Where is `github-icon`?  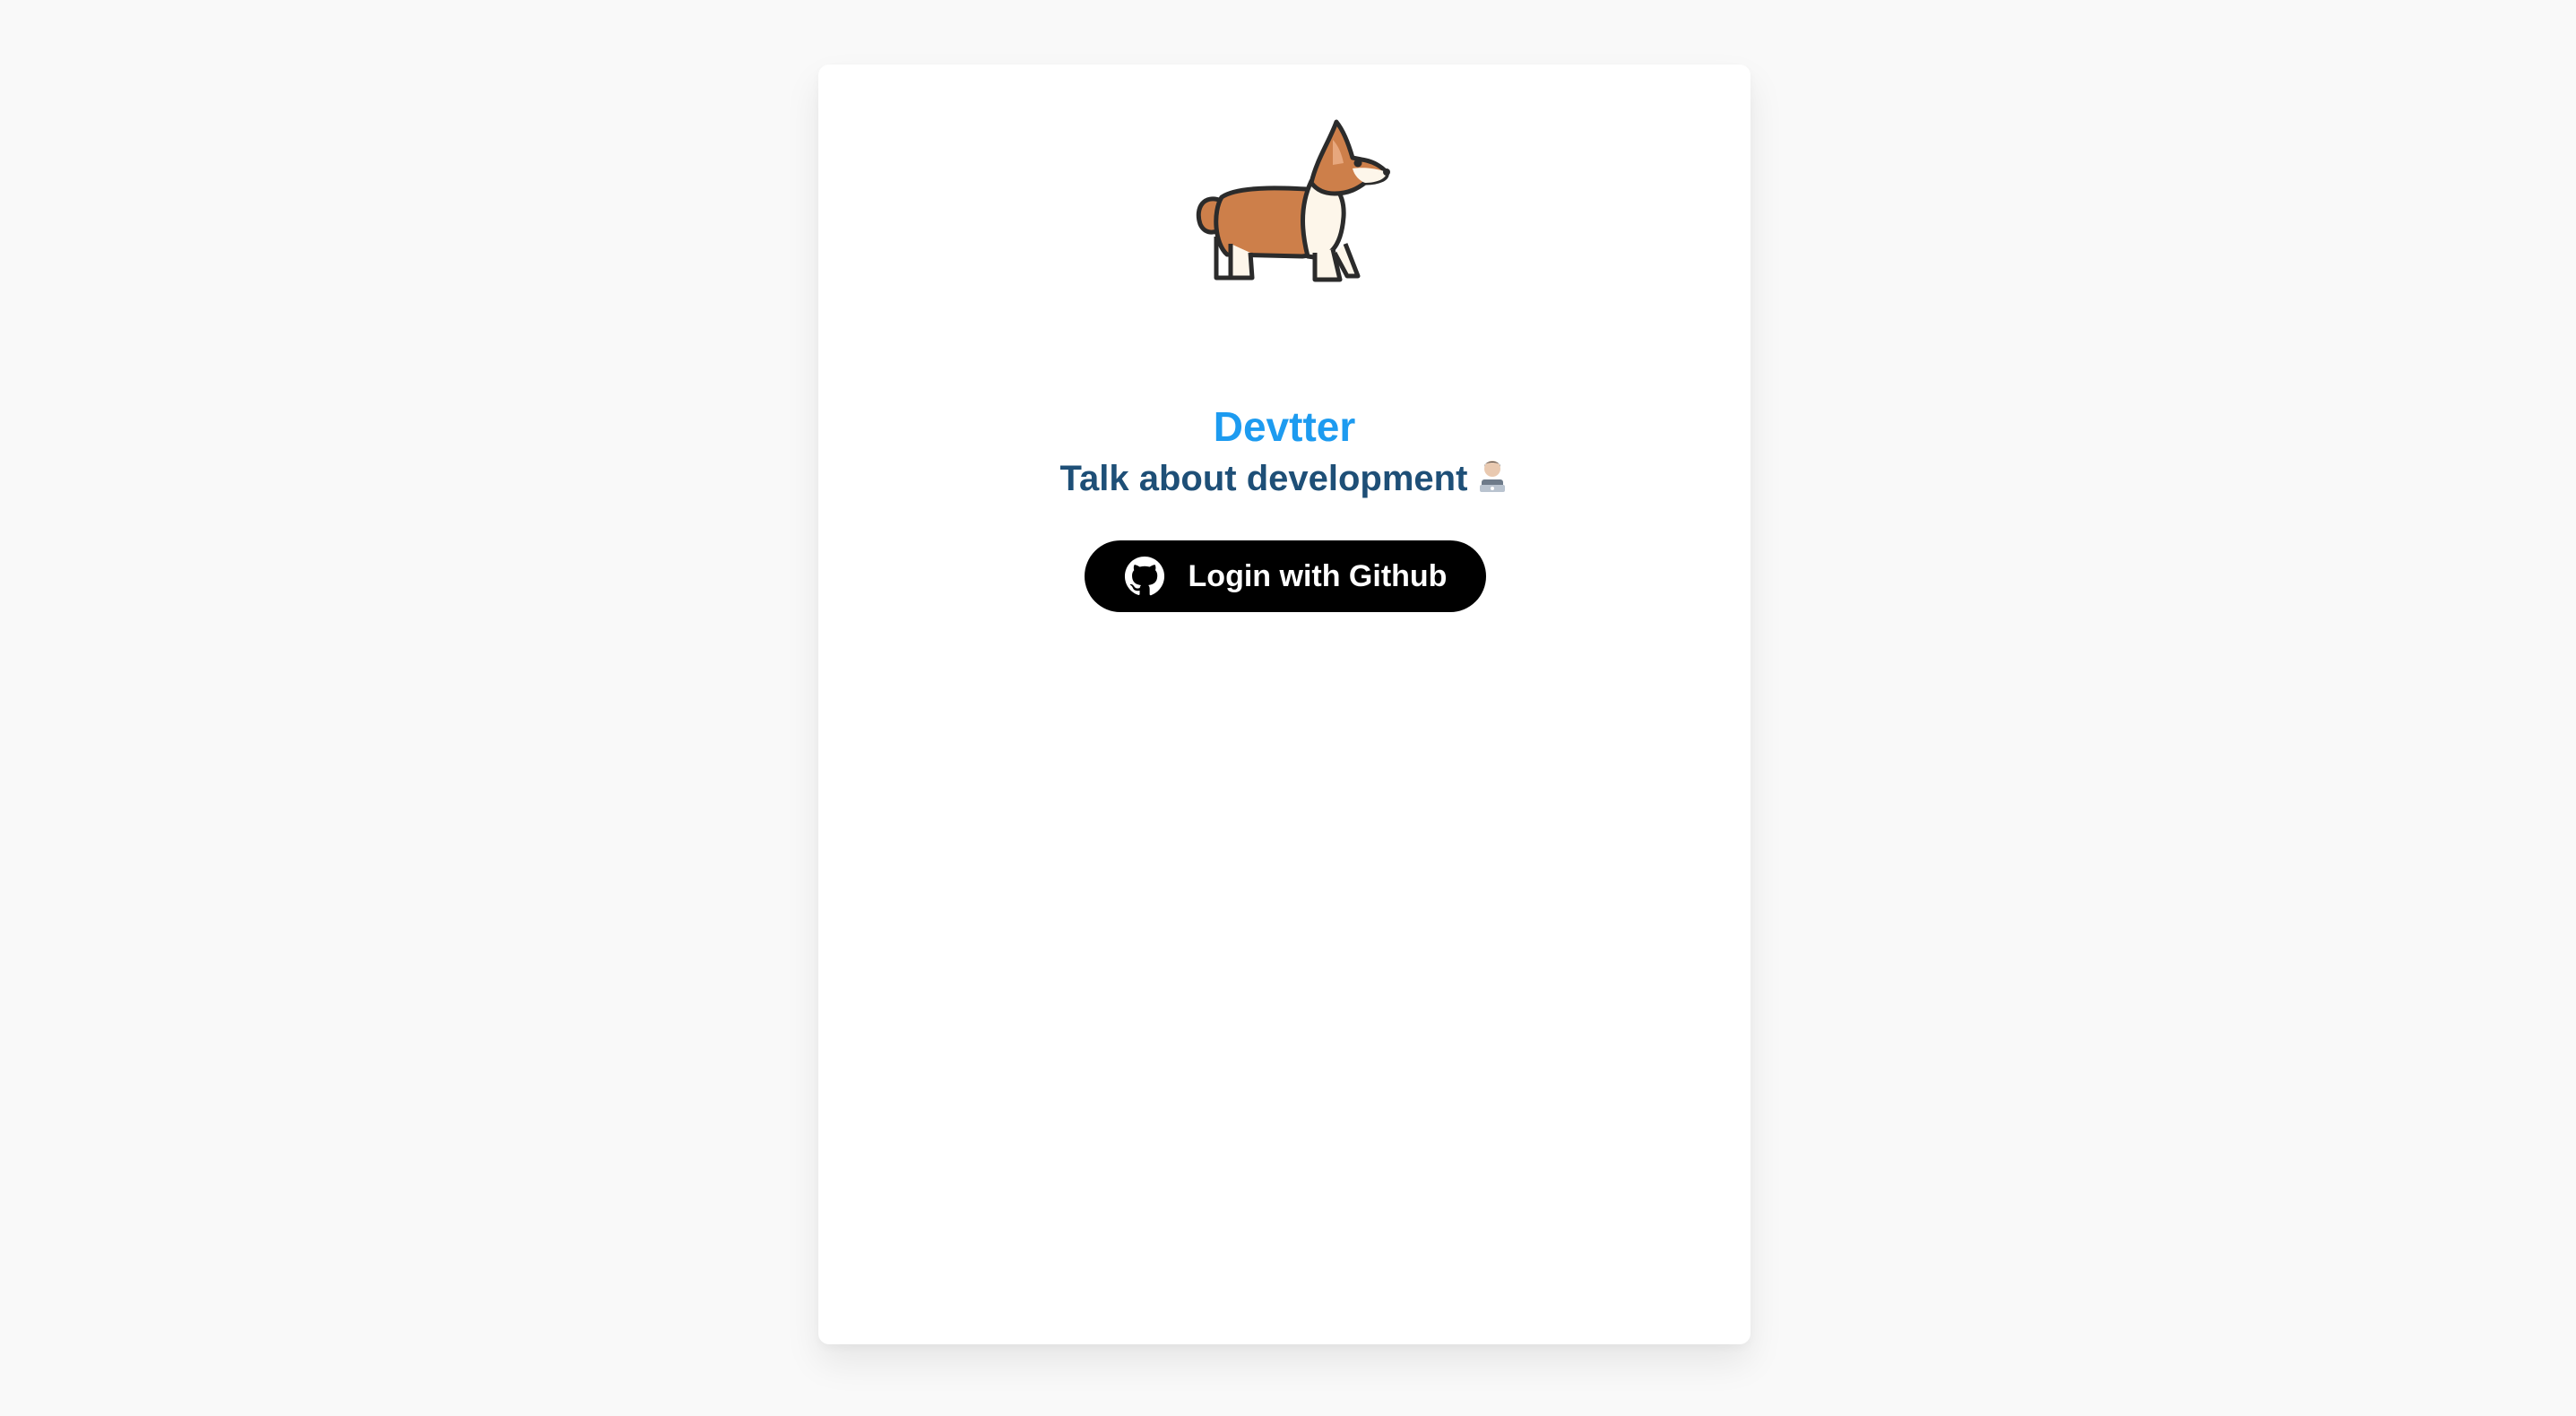
github-icon is located at coordinates (1144, 576).